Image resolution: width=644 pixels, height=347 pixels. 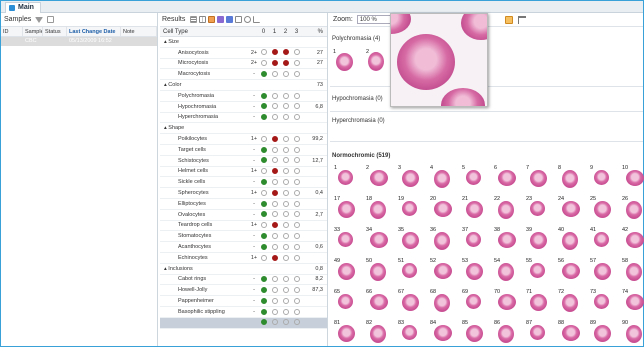 I want to click on results-row: Target cells -, so click(x=243, y=150).